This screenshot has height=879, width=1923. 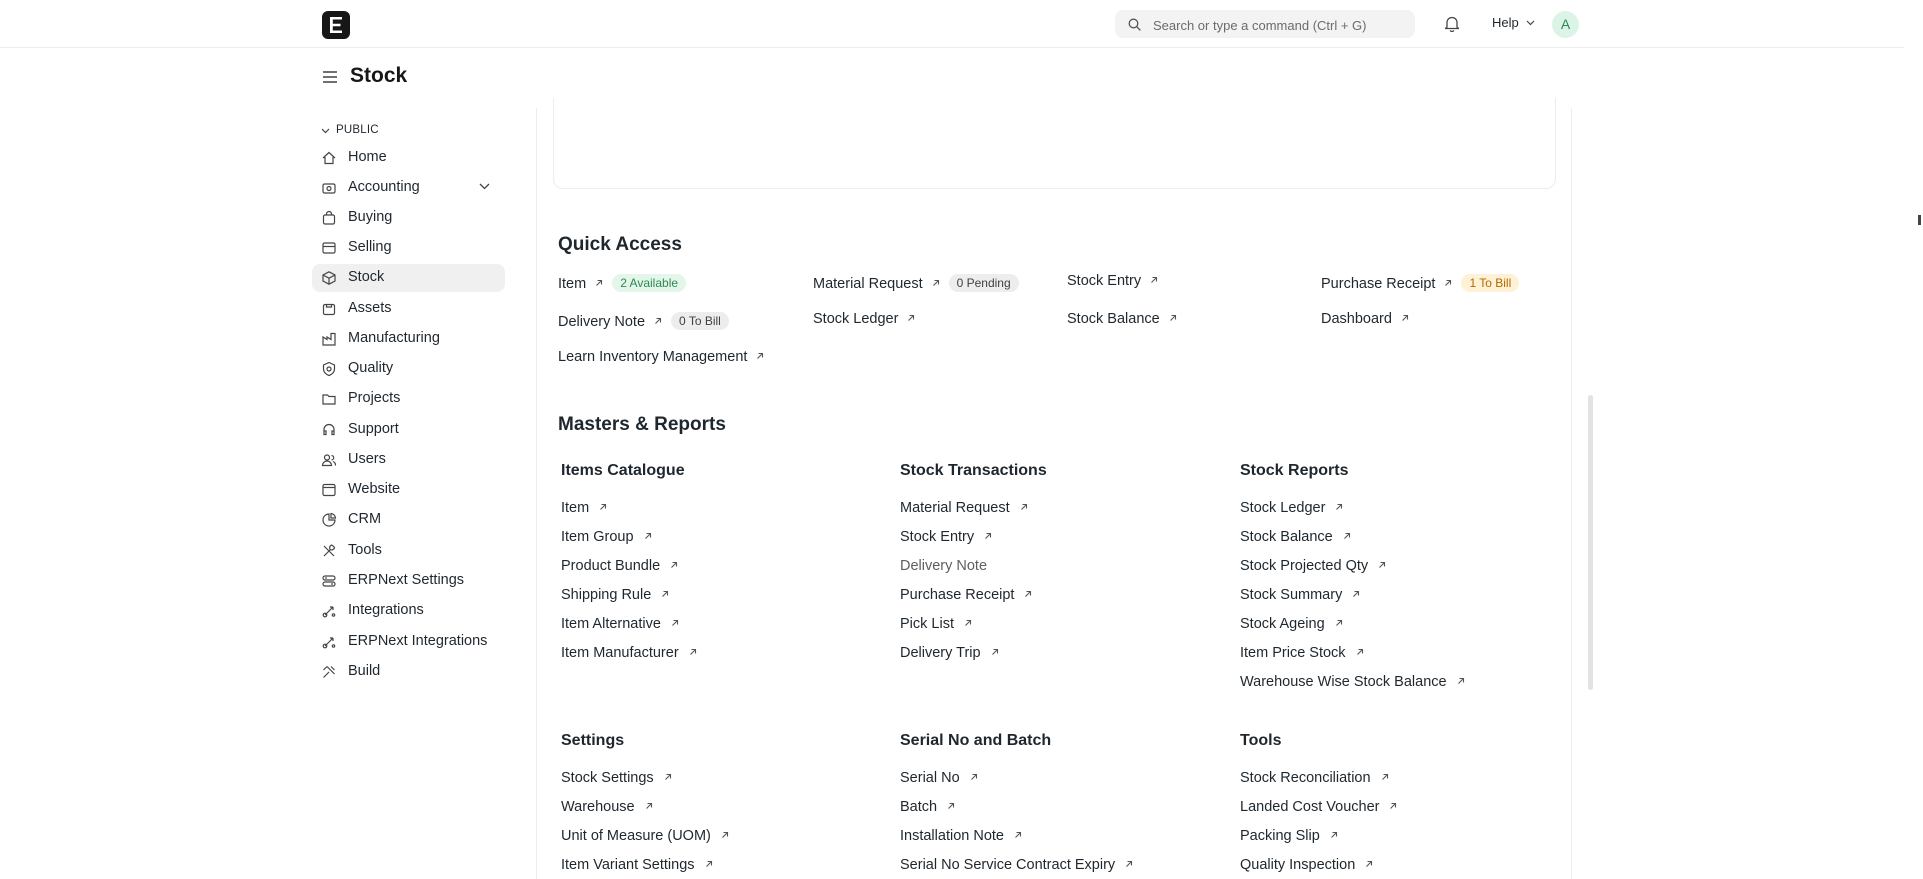 I want to click on quick-access-heading: Quick Access, so click(x=620, y=244).